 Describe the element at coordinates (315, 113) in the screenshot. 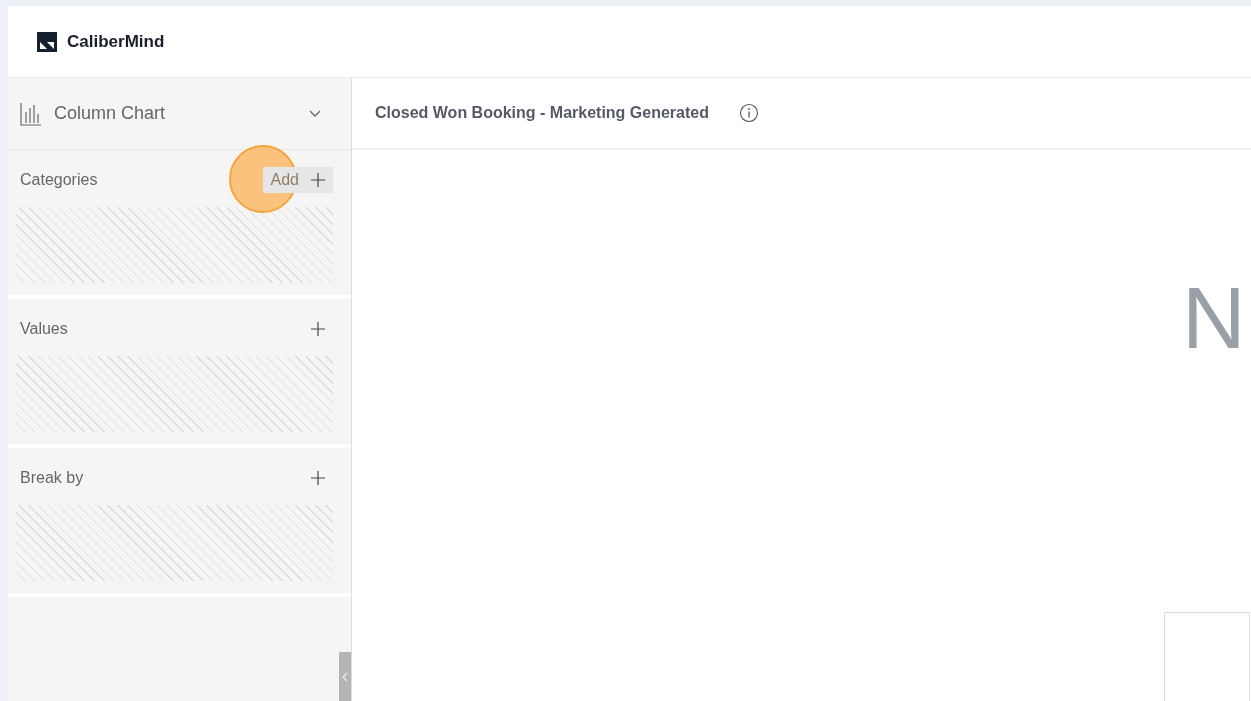

I see `chevron-down-icon` at that location.